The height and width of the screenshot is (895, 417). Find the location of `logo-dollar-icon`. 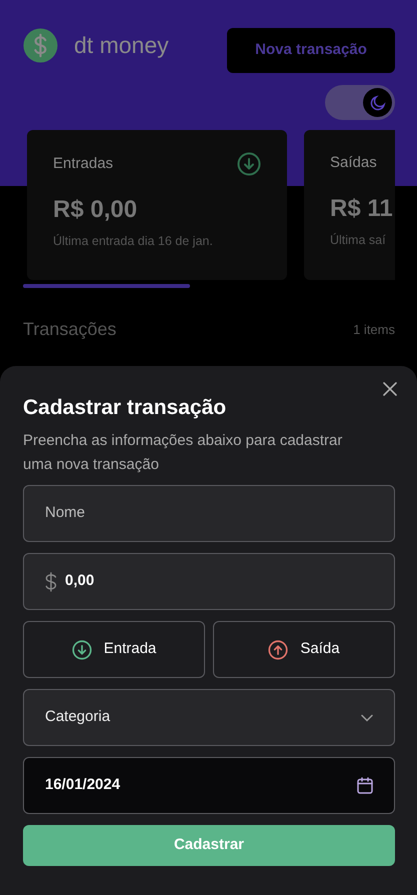

logo-dollar-icon is located at coordinates (40, 45).